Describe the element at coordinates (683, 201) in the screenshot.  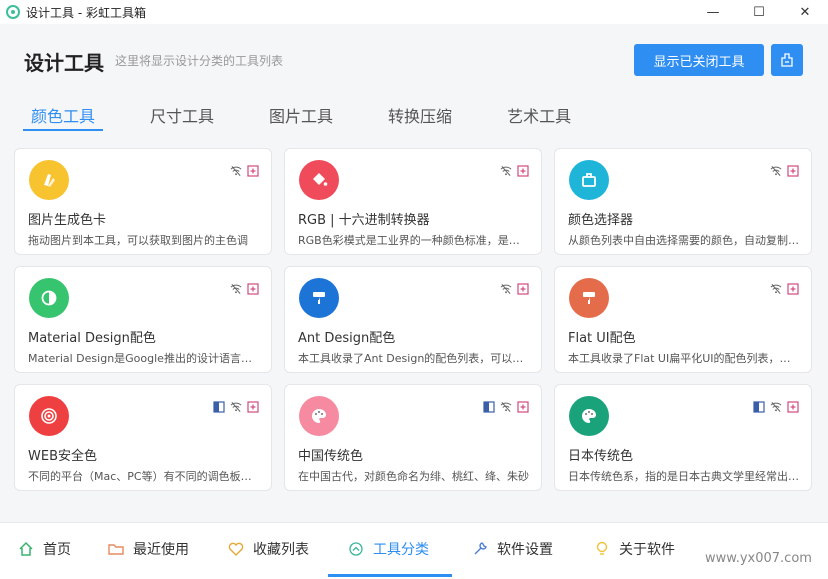
I see `tool-card: 颜色选择器从颜色列表中自由选择需要的颜色，自动复制色值` at that location.